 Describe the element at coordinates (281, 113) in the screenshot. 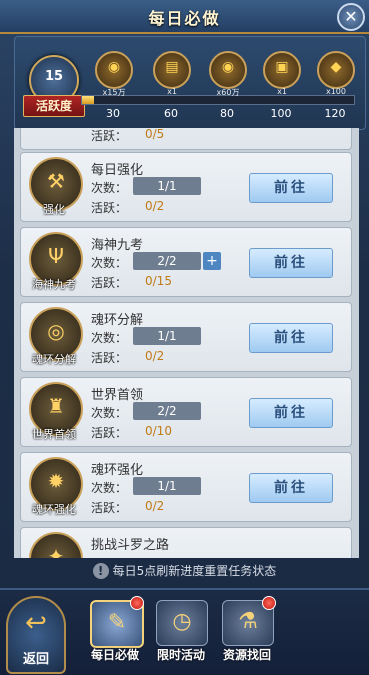

I see `threshold-label: 100` at that location.